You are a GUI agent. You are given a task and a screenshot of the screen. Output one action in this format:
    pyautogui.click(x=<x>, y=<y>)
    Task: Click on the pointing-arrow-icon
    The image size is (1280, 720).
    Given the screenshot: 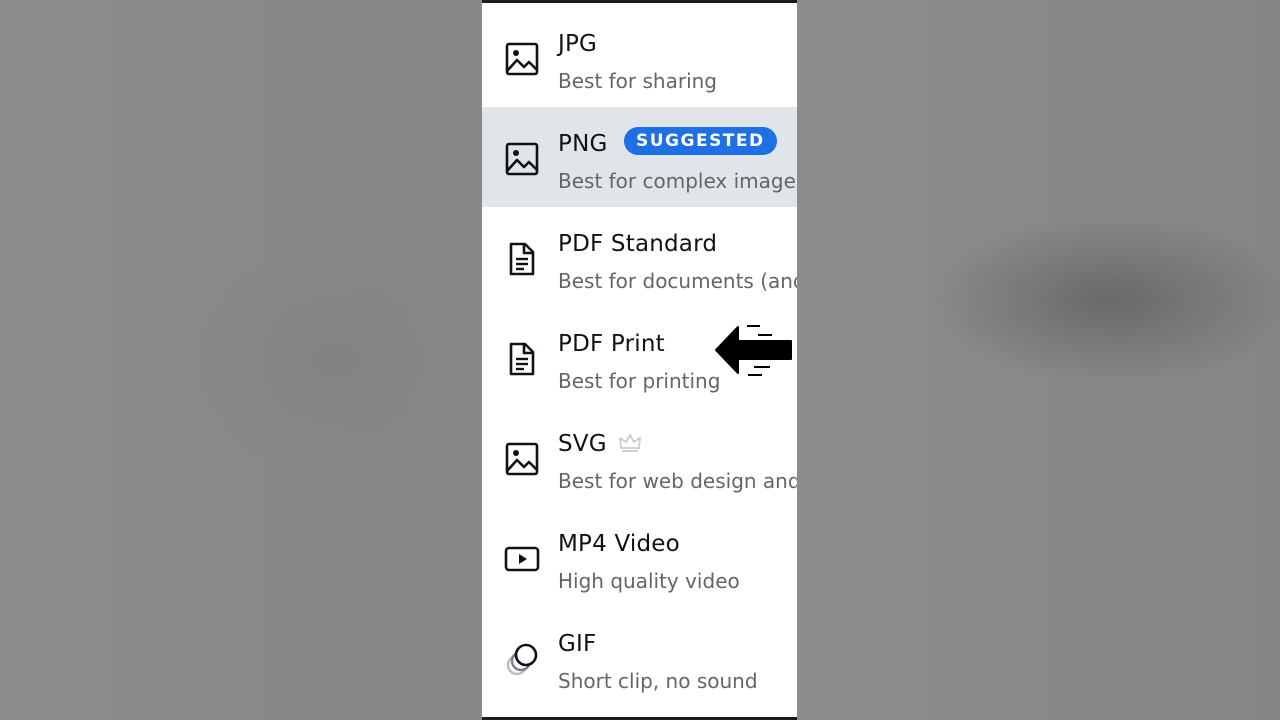 What is the action you would take?
    pyautogui.click(x=753, y=350)
    